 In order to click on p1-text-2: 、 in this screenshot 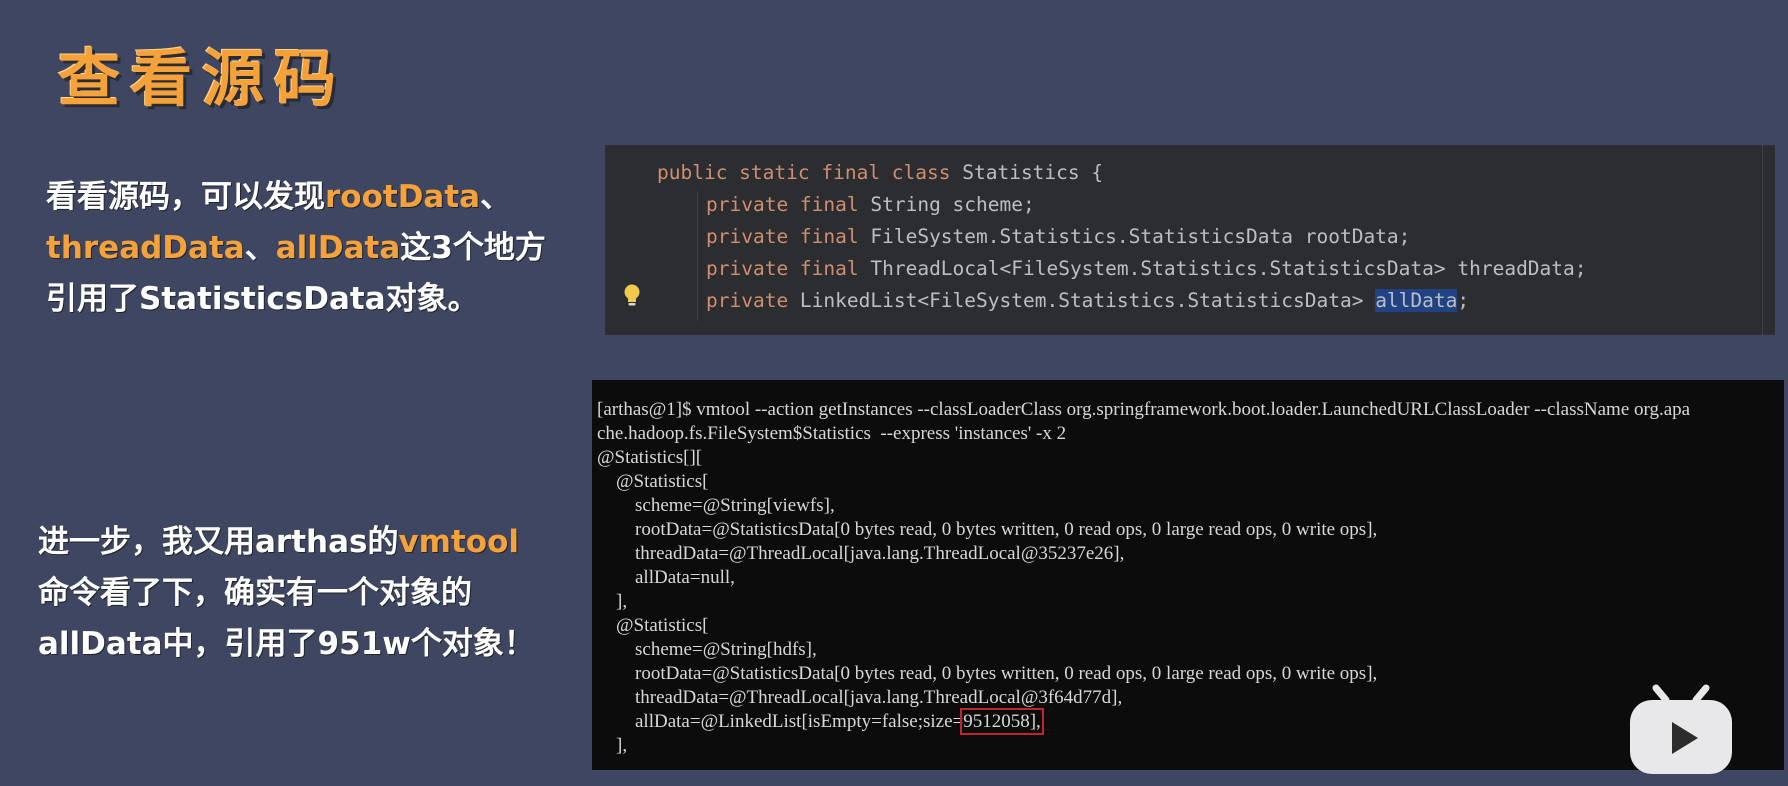, I will do `click(496, 197)`.